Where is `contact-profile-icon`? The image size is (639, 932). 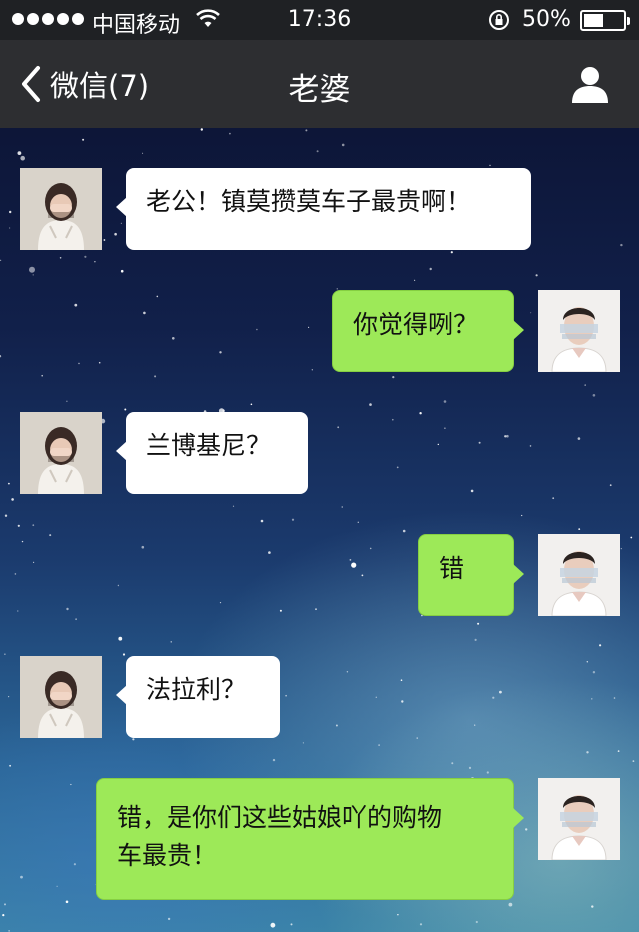
contact-profile-icon is located at coordinates (590, 84).